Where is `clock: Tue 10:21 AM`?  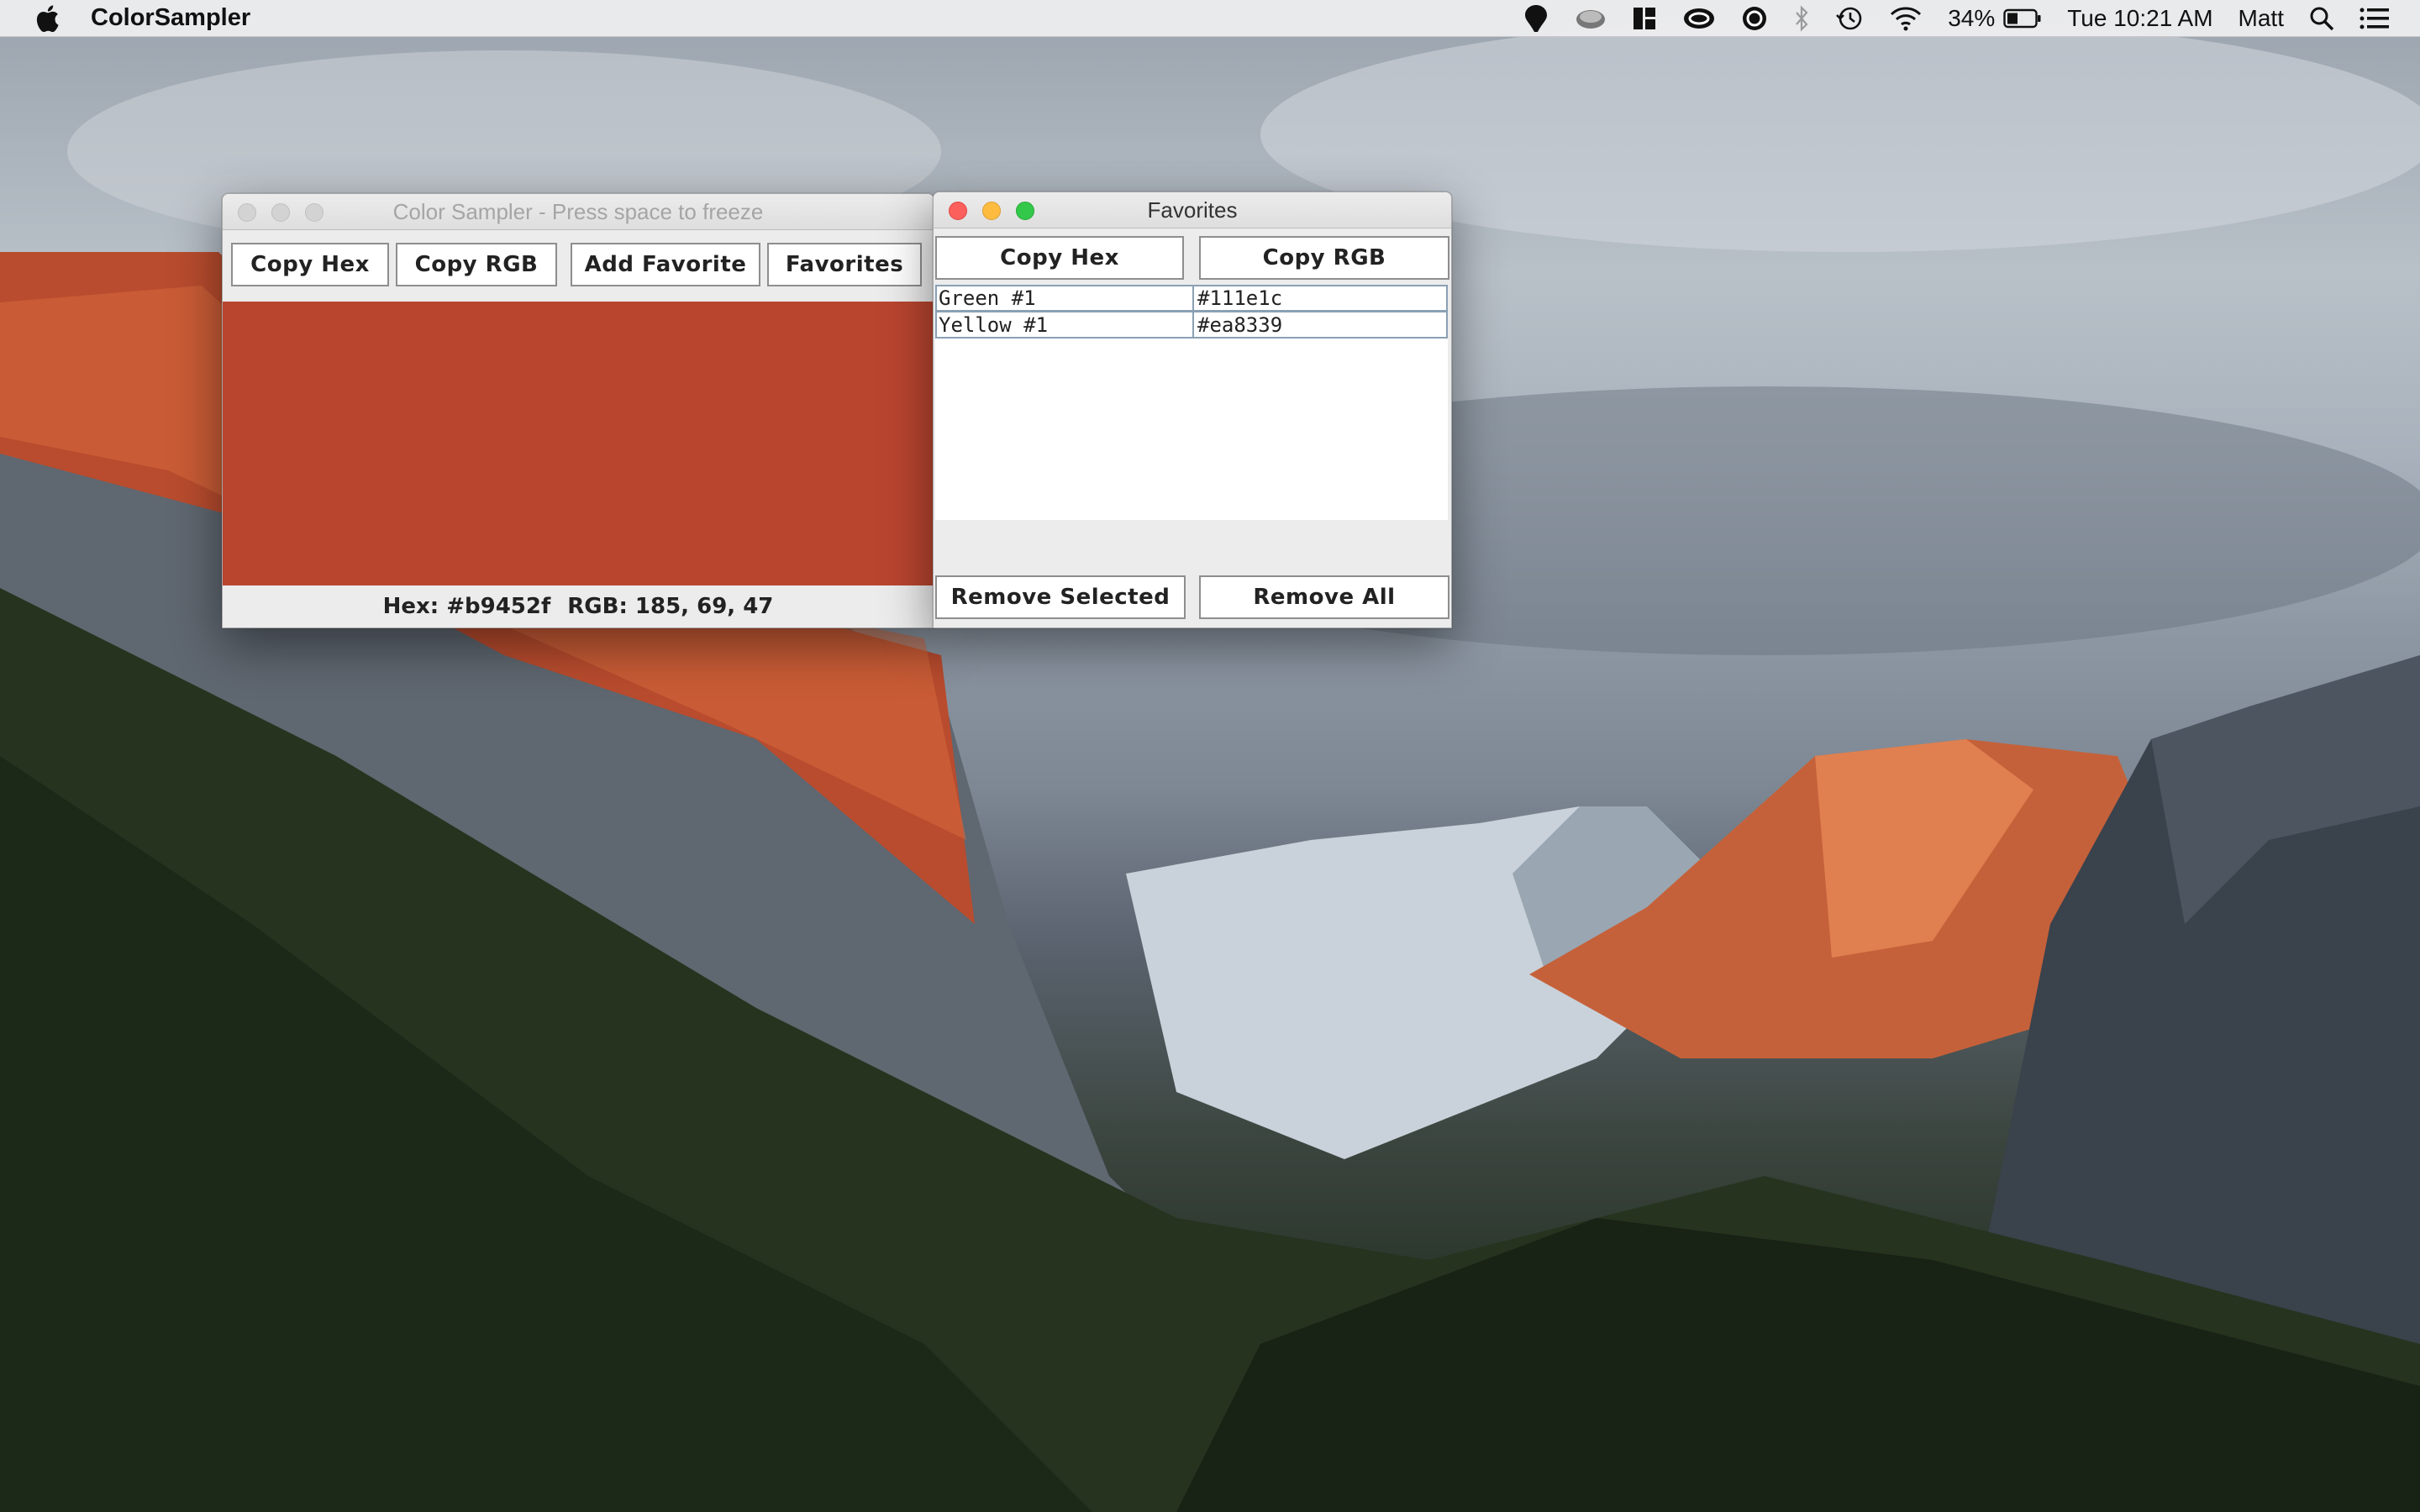
clock: Tue 10:21 AM is located at coordinates (2140, 18).